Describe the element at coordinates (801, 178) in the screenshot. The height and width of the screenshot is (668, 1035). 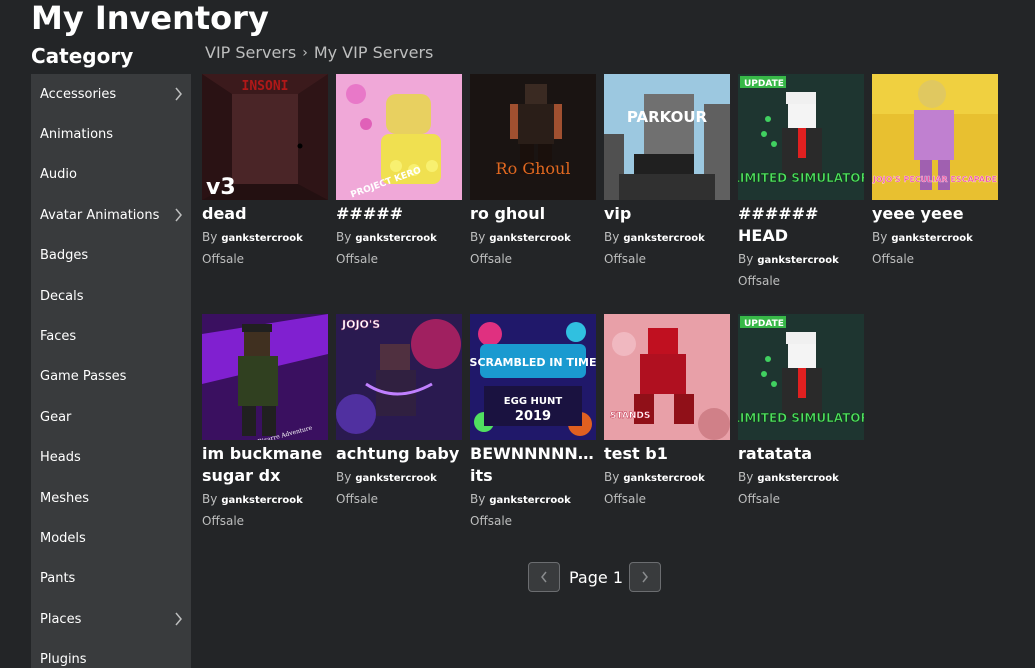
I see `svg-text: LIMITED SIMULATOR` at that location.